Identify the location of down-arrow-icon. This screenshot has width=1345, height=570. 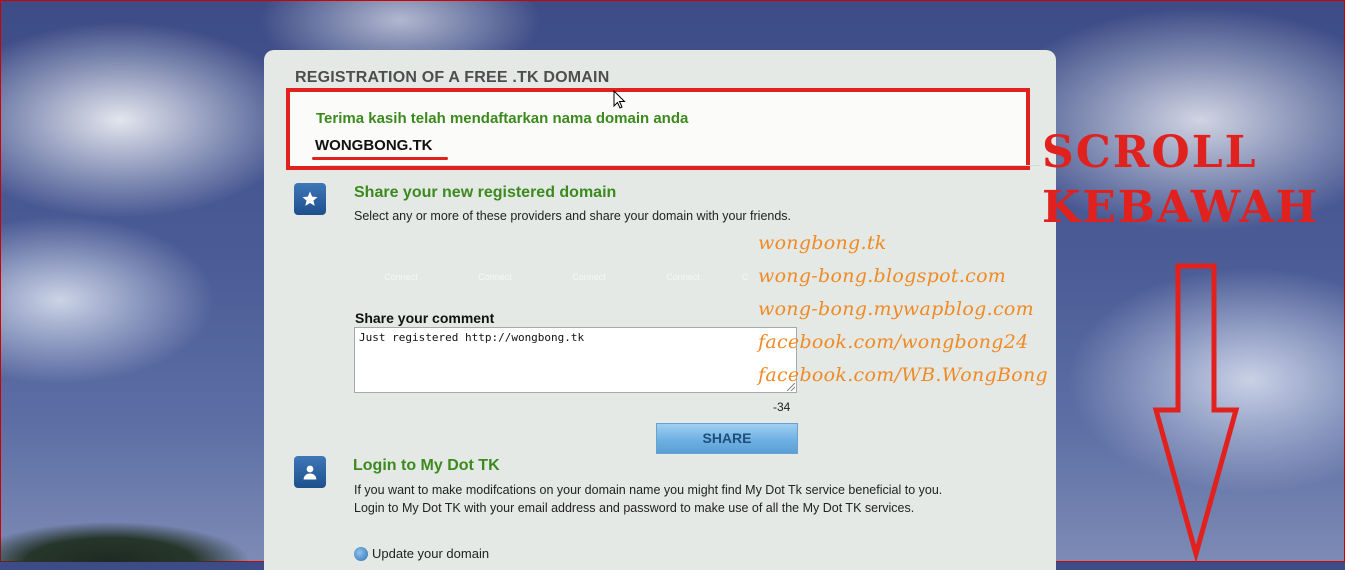
(1196, 412).